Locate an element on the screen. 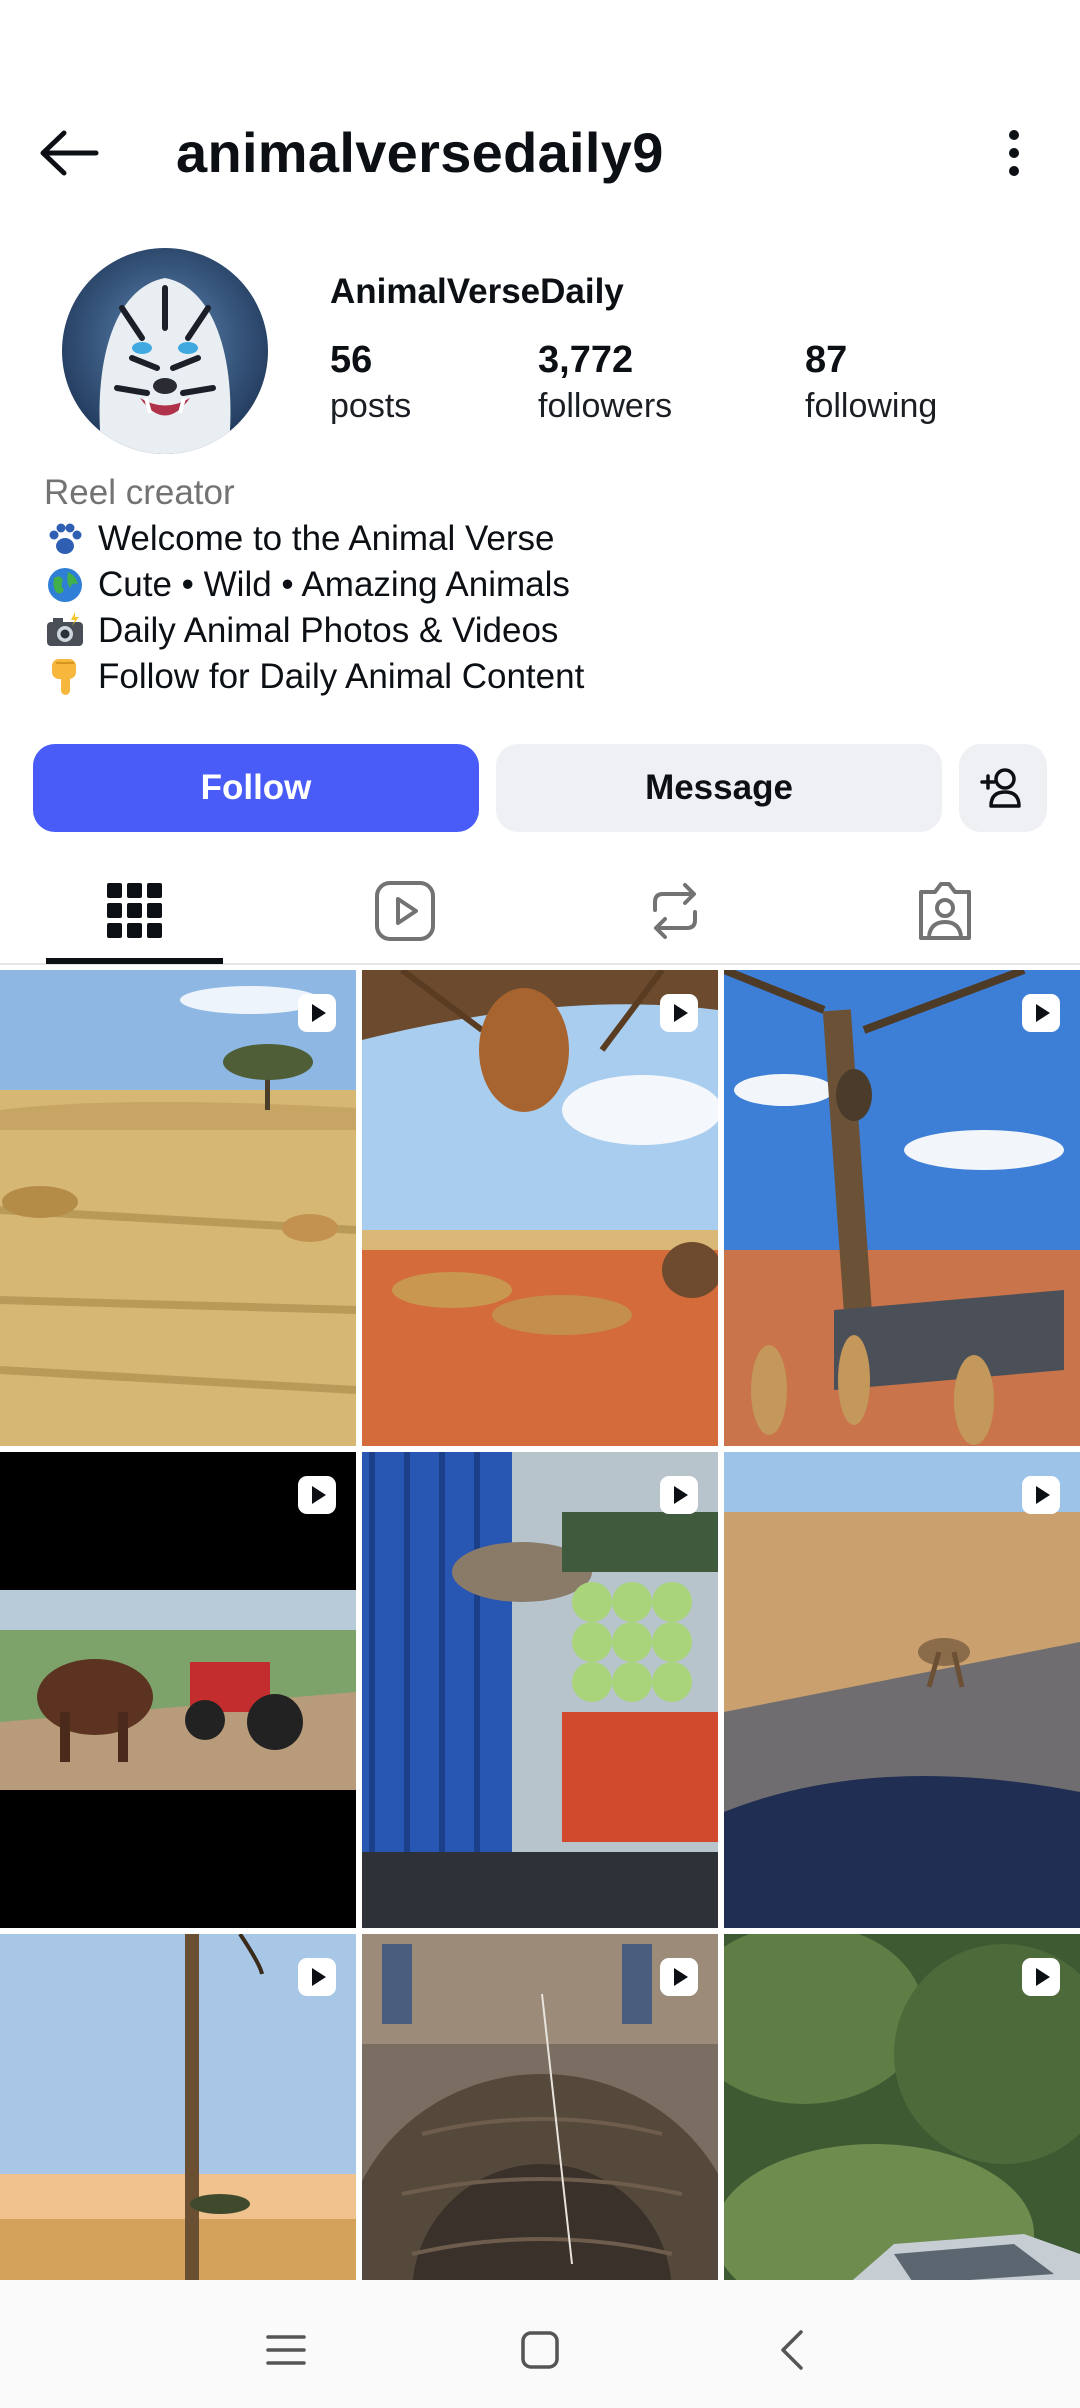  suggested-accounts-button is located at coordinates (1003, 788).